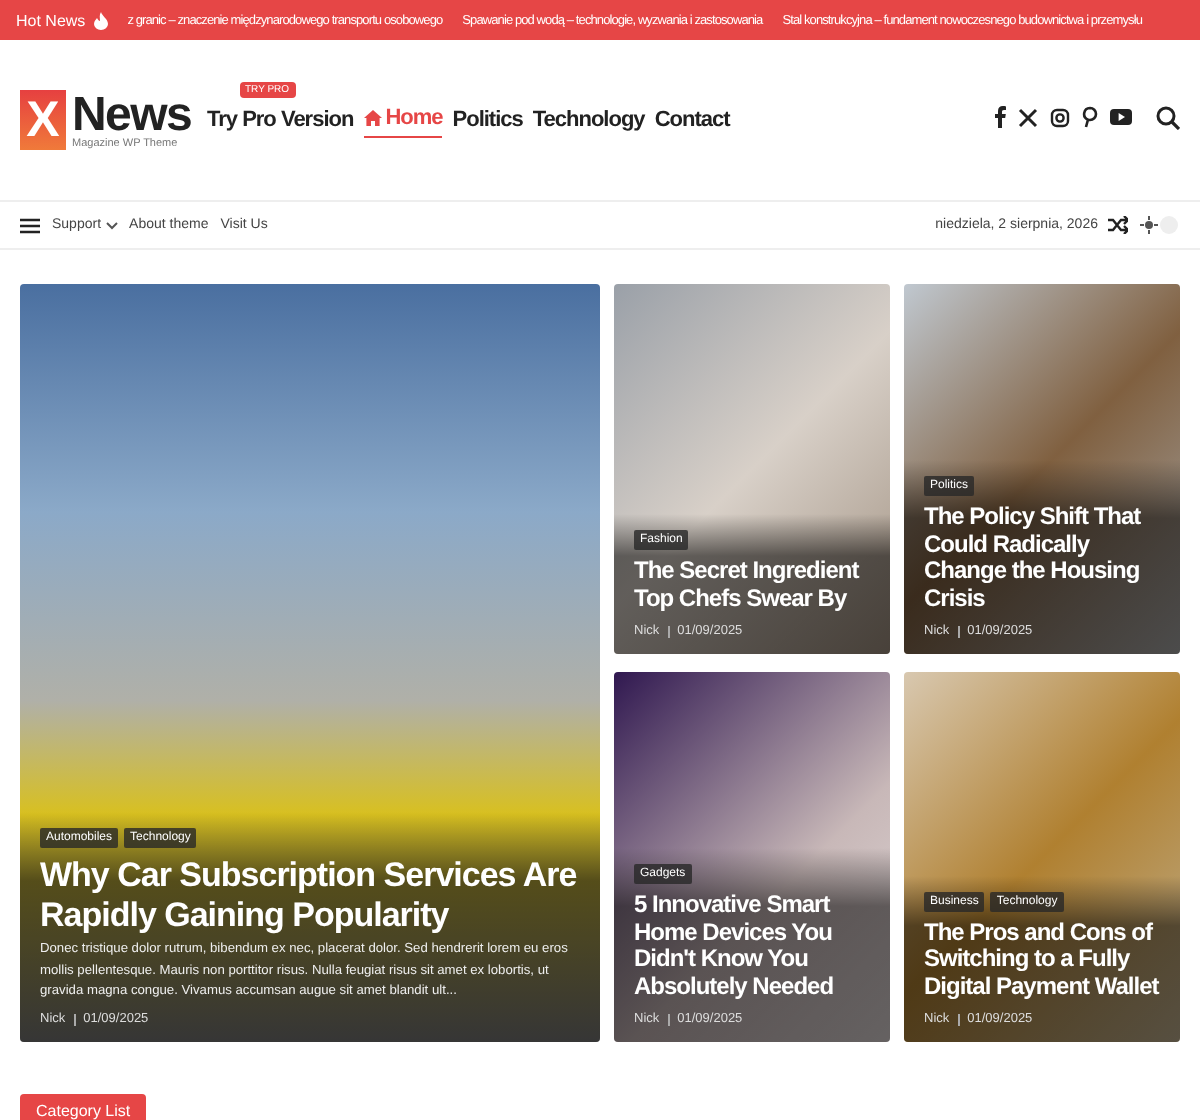  Describe the element at coordinates (752, 946) in the screenshot. I see `article-title: 5 Innovative Smart Home Devices You Didn't Know You Absolutely Needed` at that location.